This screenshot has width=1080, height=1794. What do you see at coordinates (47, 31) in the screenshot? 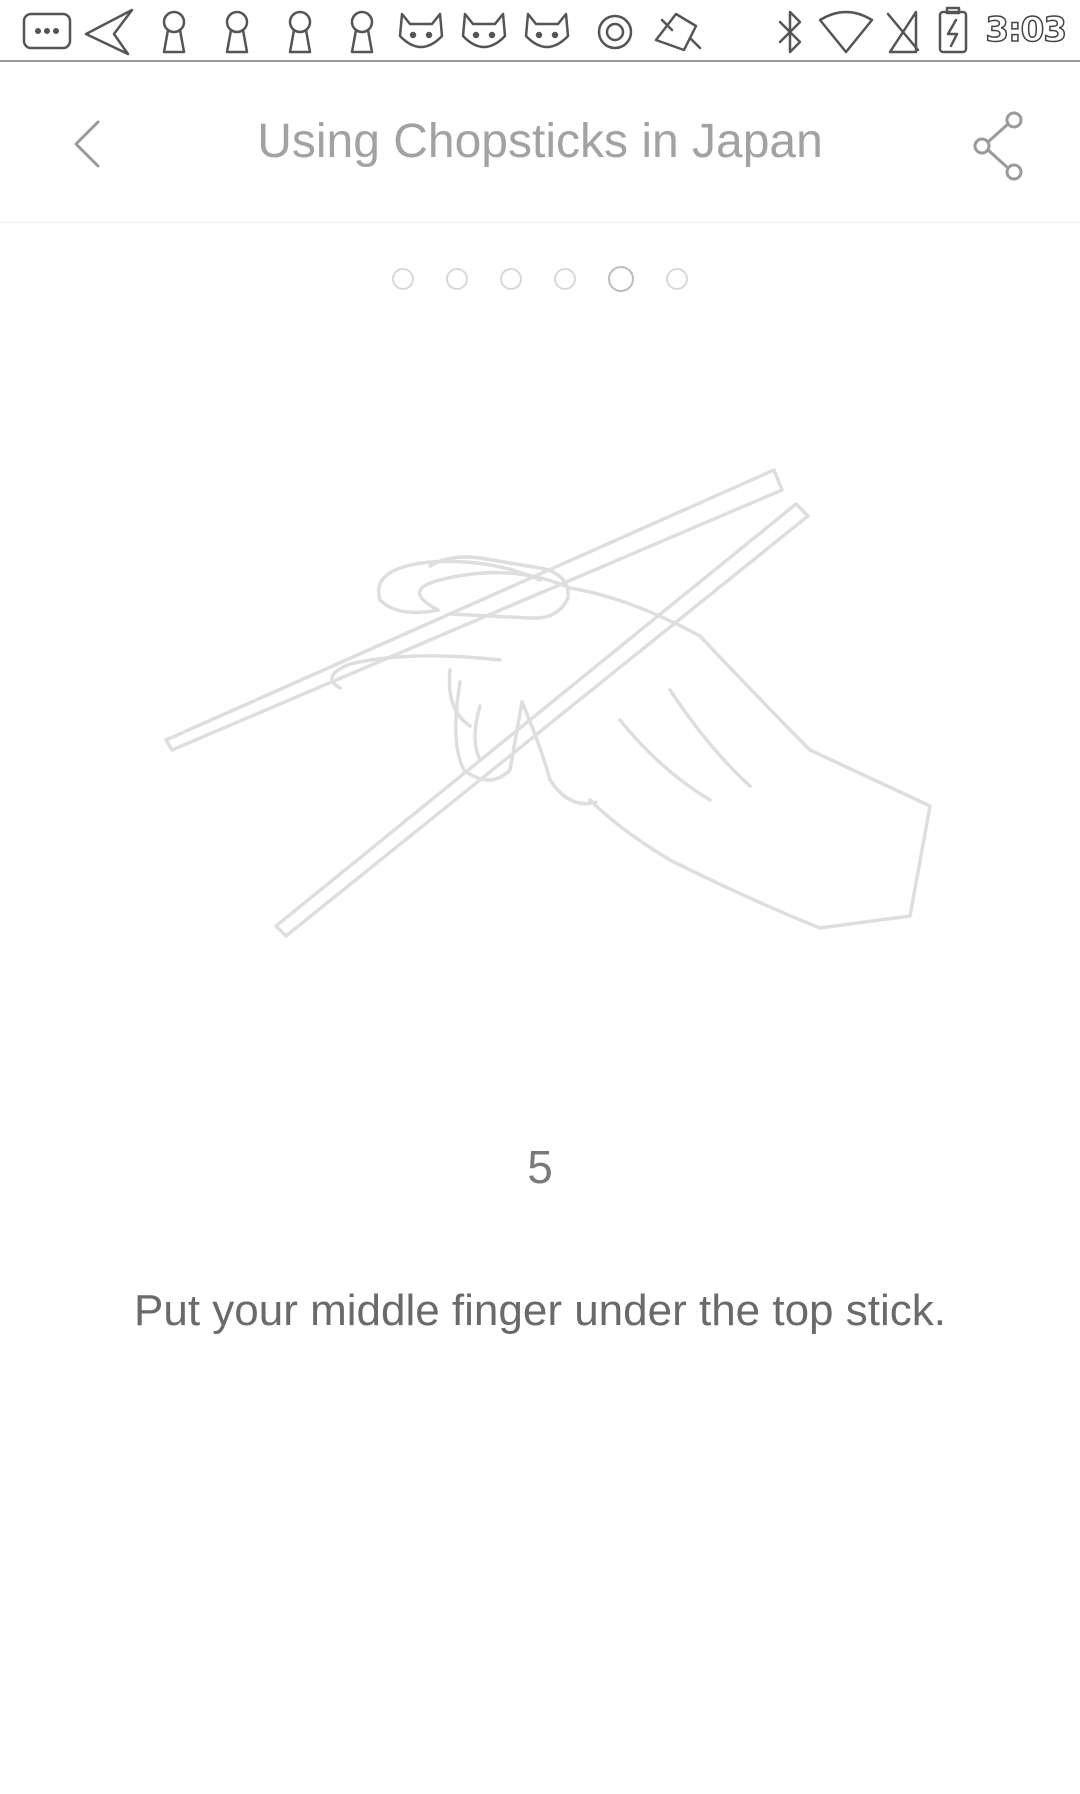
I see `message-bubble-icon` at bounding box center [47, 31].